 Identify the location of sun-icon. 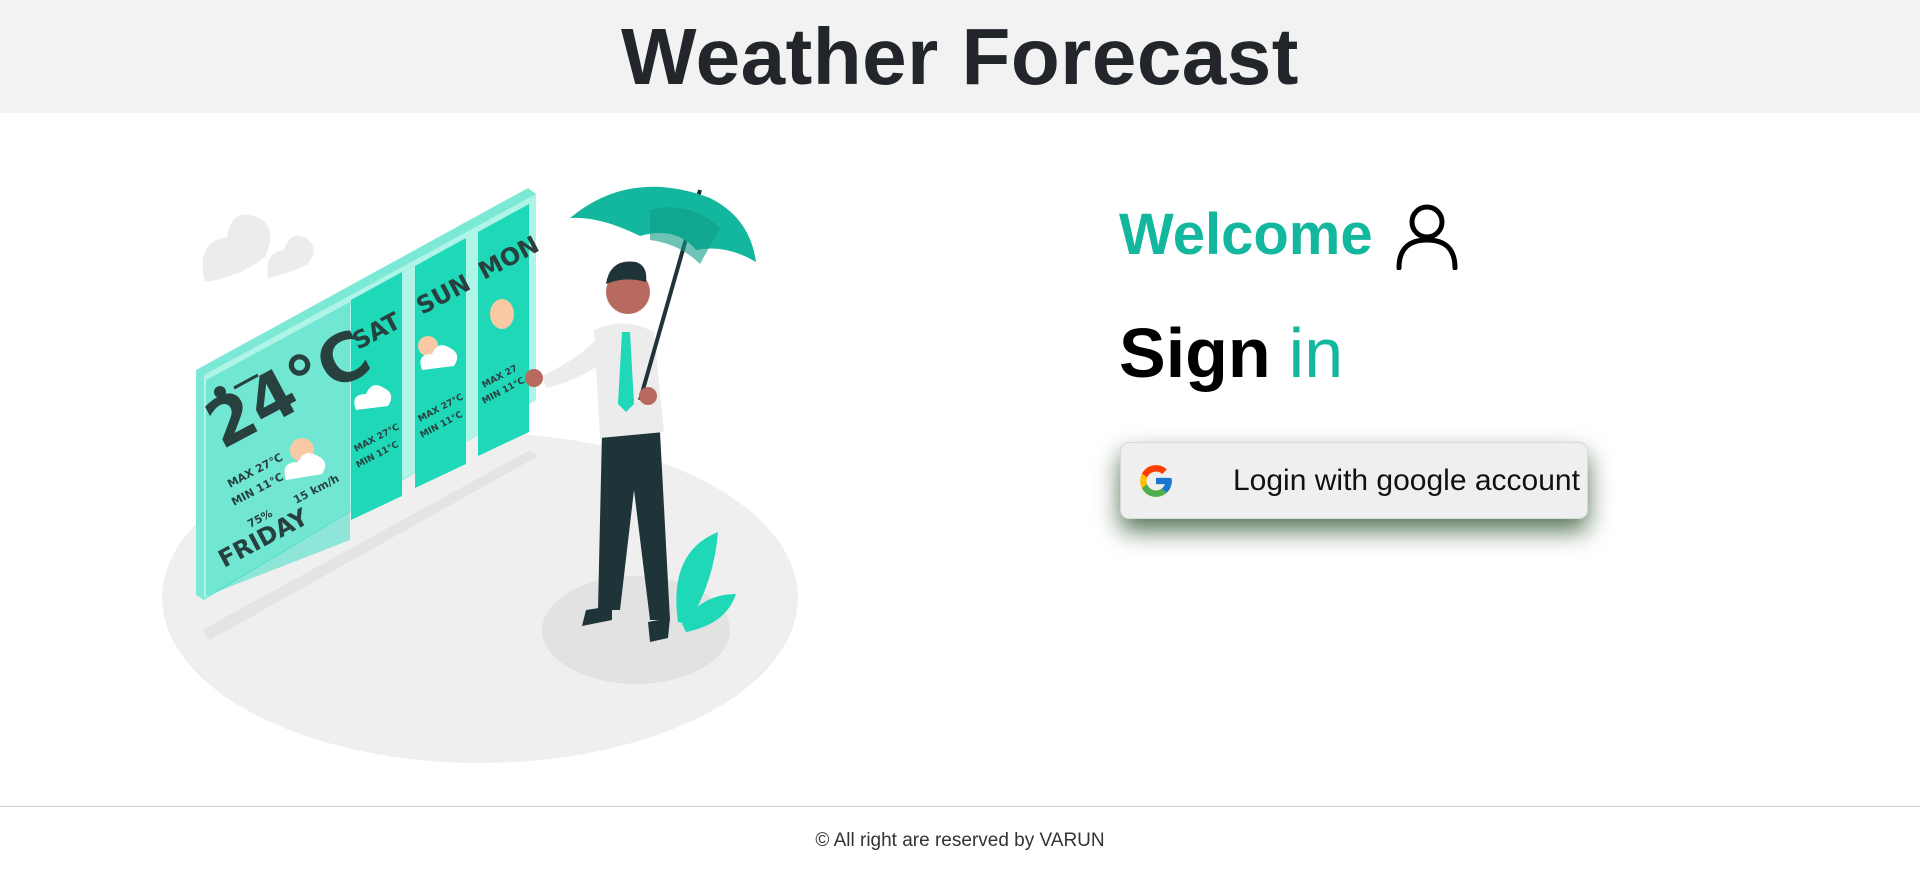
(502, 314).